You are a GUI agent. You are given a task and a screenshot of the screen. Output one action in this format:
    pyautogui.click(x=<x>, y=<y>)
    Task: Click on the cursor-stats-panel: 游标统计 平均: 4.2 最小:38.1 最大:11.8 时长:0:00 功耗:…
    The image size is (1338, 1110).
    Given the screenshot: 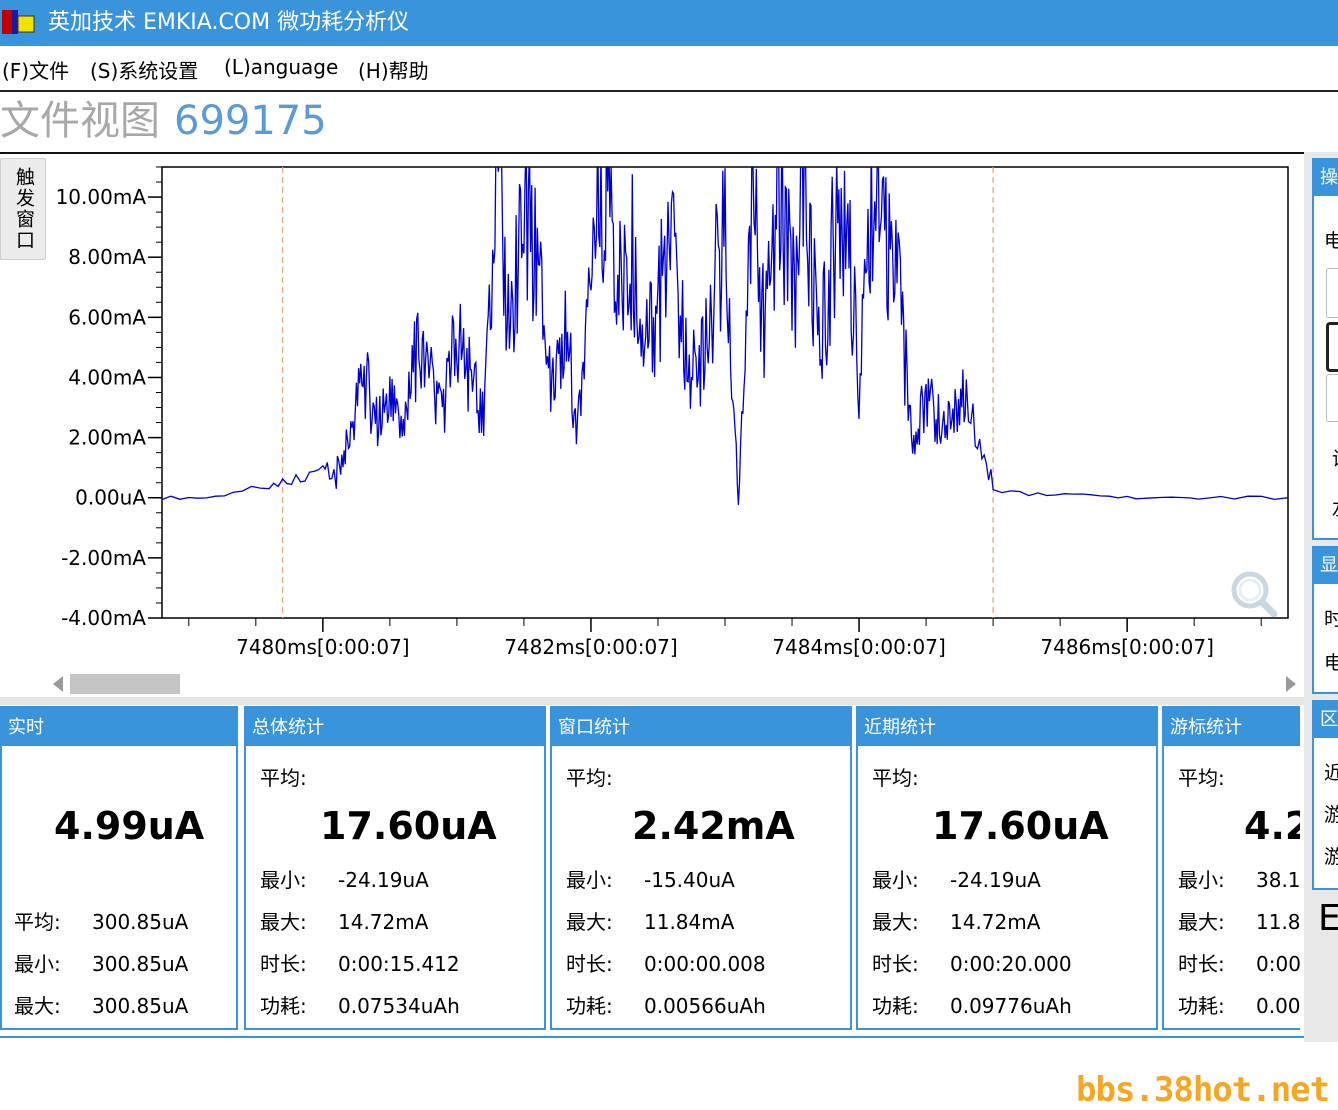 What is the action you would take?
    pyautogui.click(x=1231, y=868)
    